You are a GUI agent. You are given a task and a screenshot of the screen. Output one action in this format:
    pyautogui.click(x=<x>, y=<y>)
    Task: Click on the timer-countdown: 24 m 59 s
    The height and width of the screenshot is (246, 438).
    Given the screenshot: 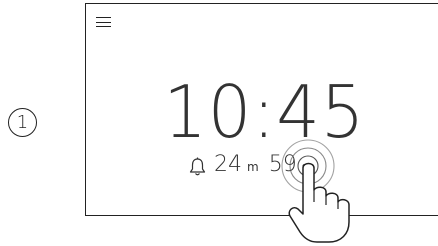 What is the action you would take?
    pyautogui.click(x=253, y=167)
    